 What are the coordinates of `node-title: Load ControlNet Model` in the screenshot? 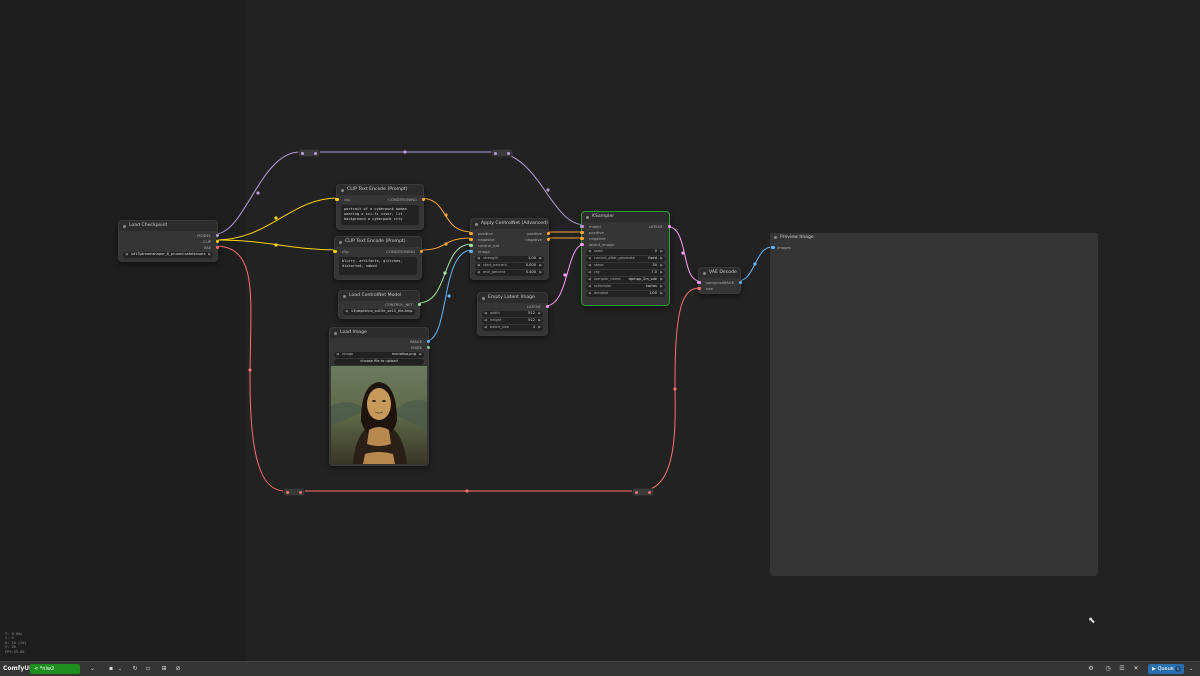 It's located at (379, 296).